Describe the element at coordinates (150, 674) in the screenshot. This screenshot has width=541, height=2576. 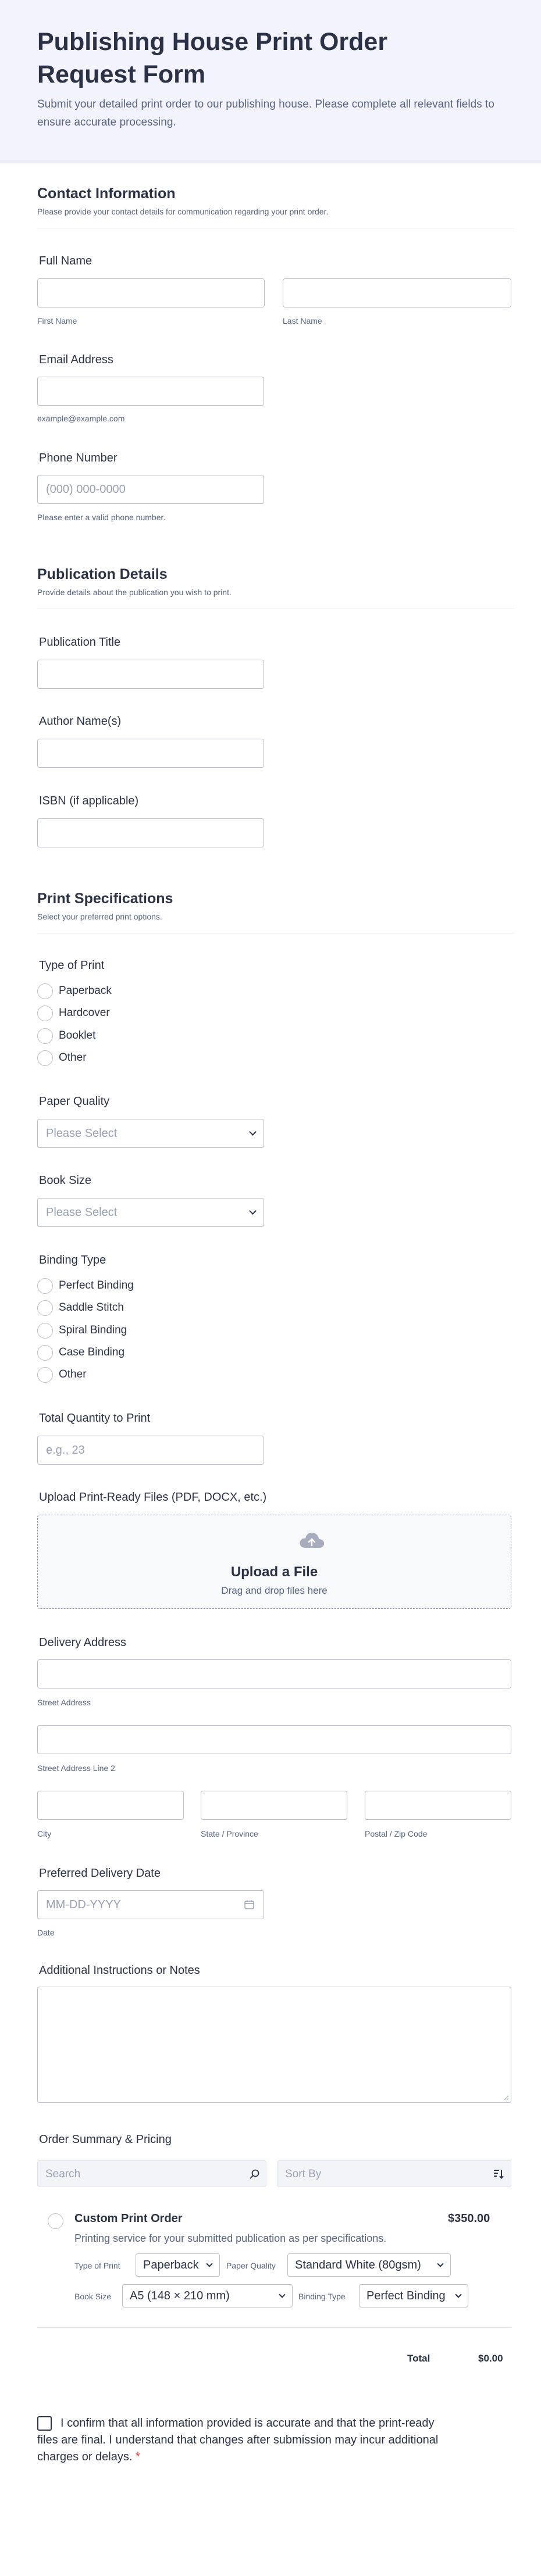
I see `publication-title-input` at that location.